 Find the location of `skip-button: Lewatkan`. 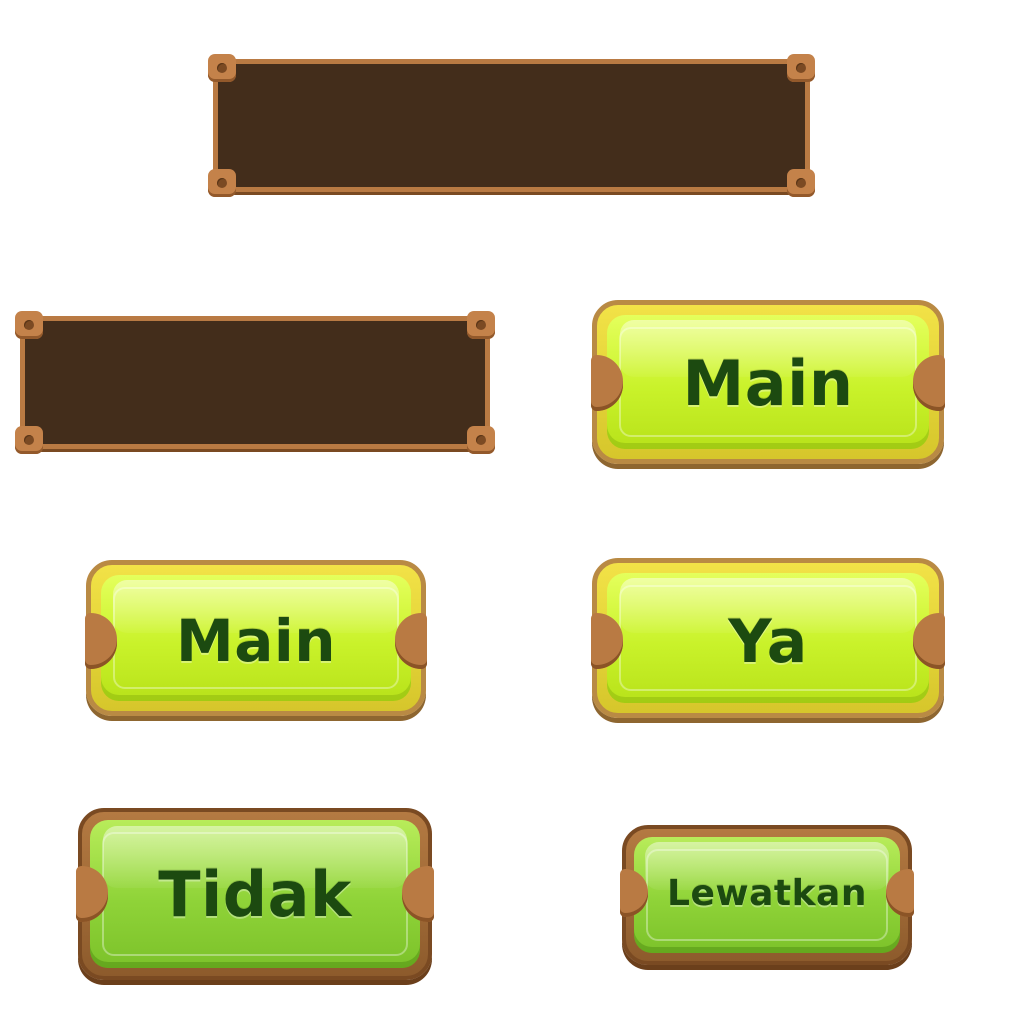

skip-button: Lewatkan is located at coordinates (767, 895).